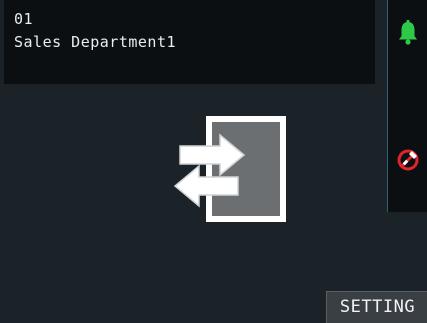  Describe the element at coordinates (407, 106) in the screenshot. I see `status-bar` at that location.